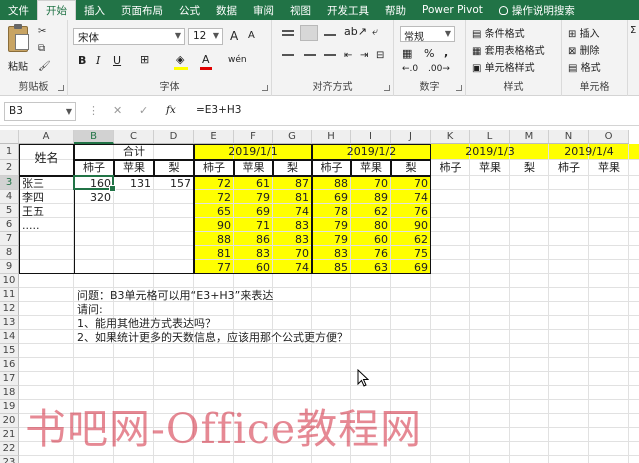 The image size is (639, 463). I want to click on number-format-select: 常规 ▼, so click(427, 34).